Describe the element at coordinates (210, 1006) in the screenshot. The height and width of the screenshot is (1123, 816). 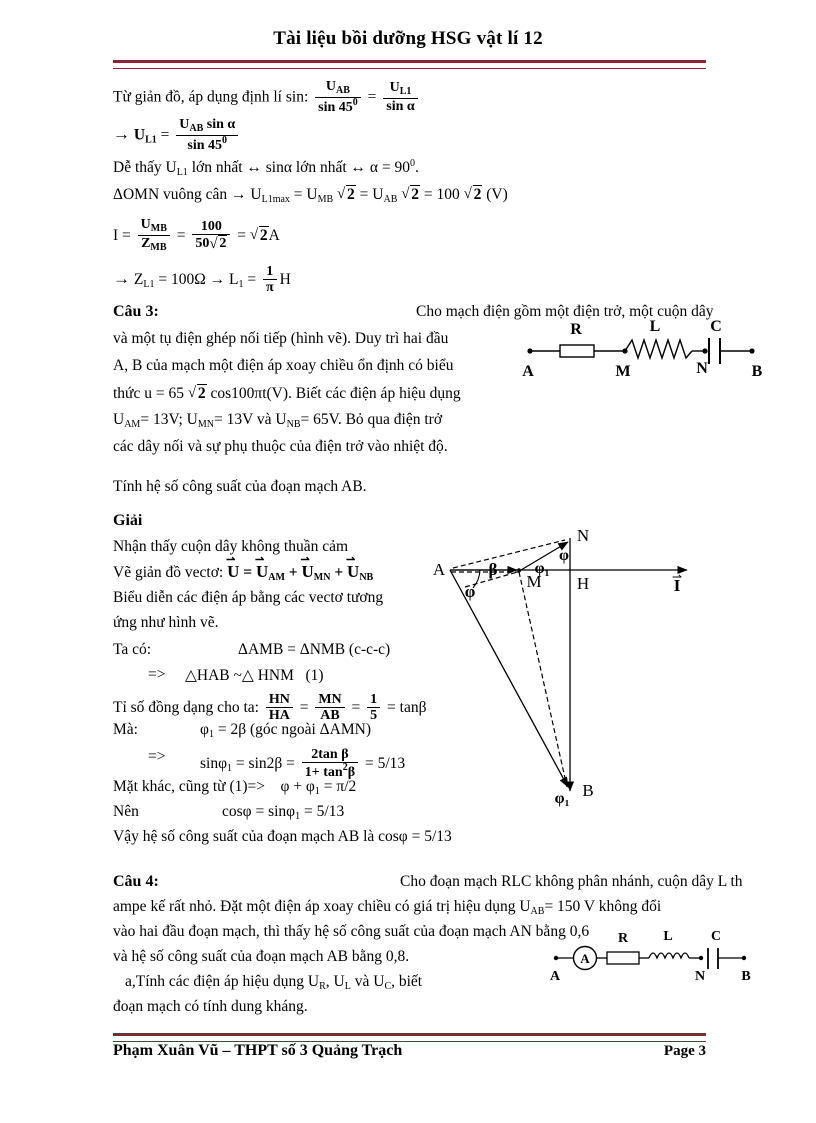
I see `cau4-line6: đoạn mạch có tính dung kháng.` at that location.